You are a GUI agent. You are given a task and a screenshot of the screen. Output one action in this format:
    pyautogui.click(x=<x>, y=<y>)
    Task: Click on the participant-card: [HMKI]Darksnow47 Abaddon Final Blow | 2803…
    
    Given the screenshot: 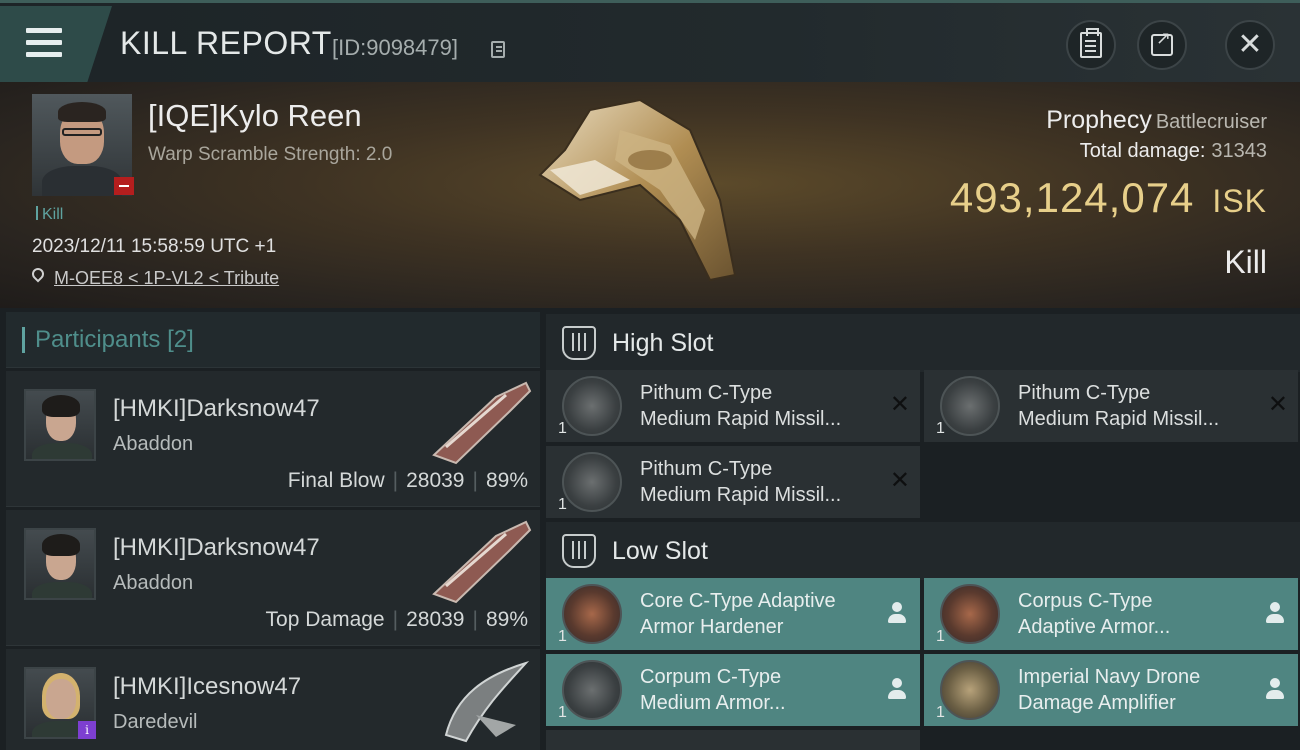 What is the action you would take?
    pyautogui.click(x=273, y=439)
    